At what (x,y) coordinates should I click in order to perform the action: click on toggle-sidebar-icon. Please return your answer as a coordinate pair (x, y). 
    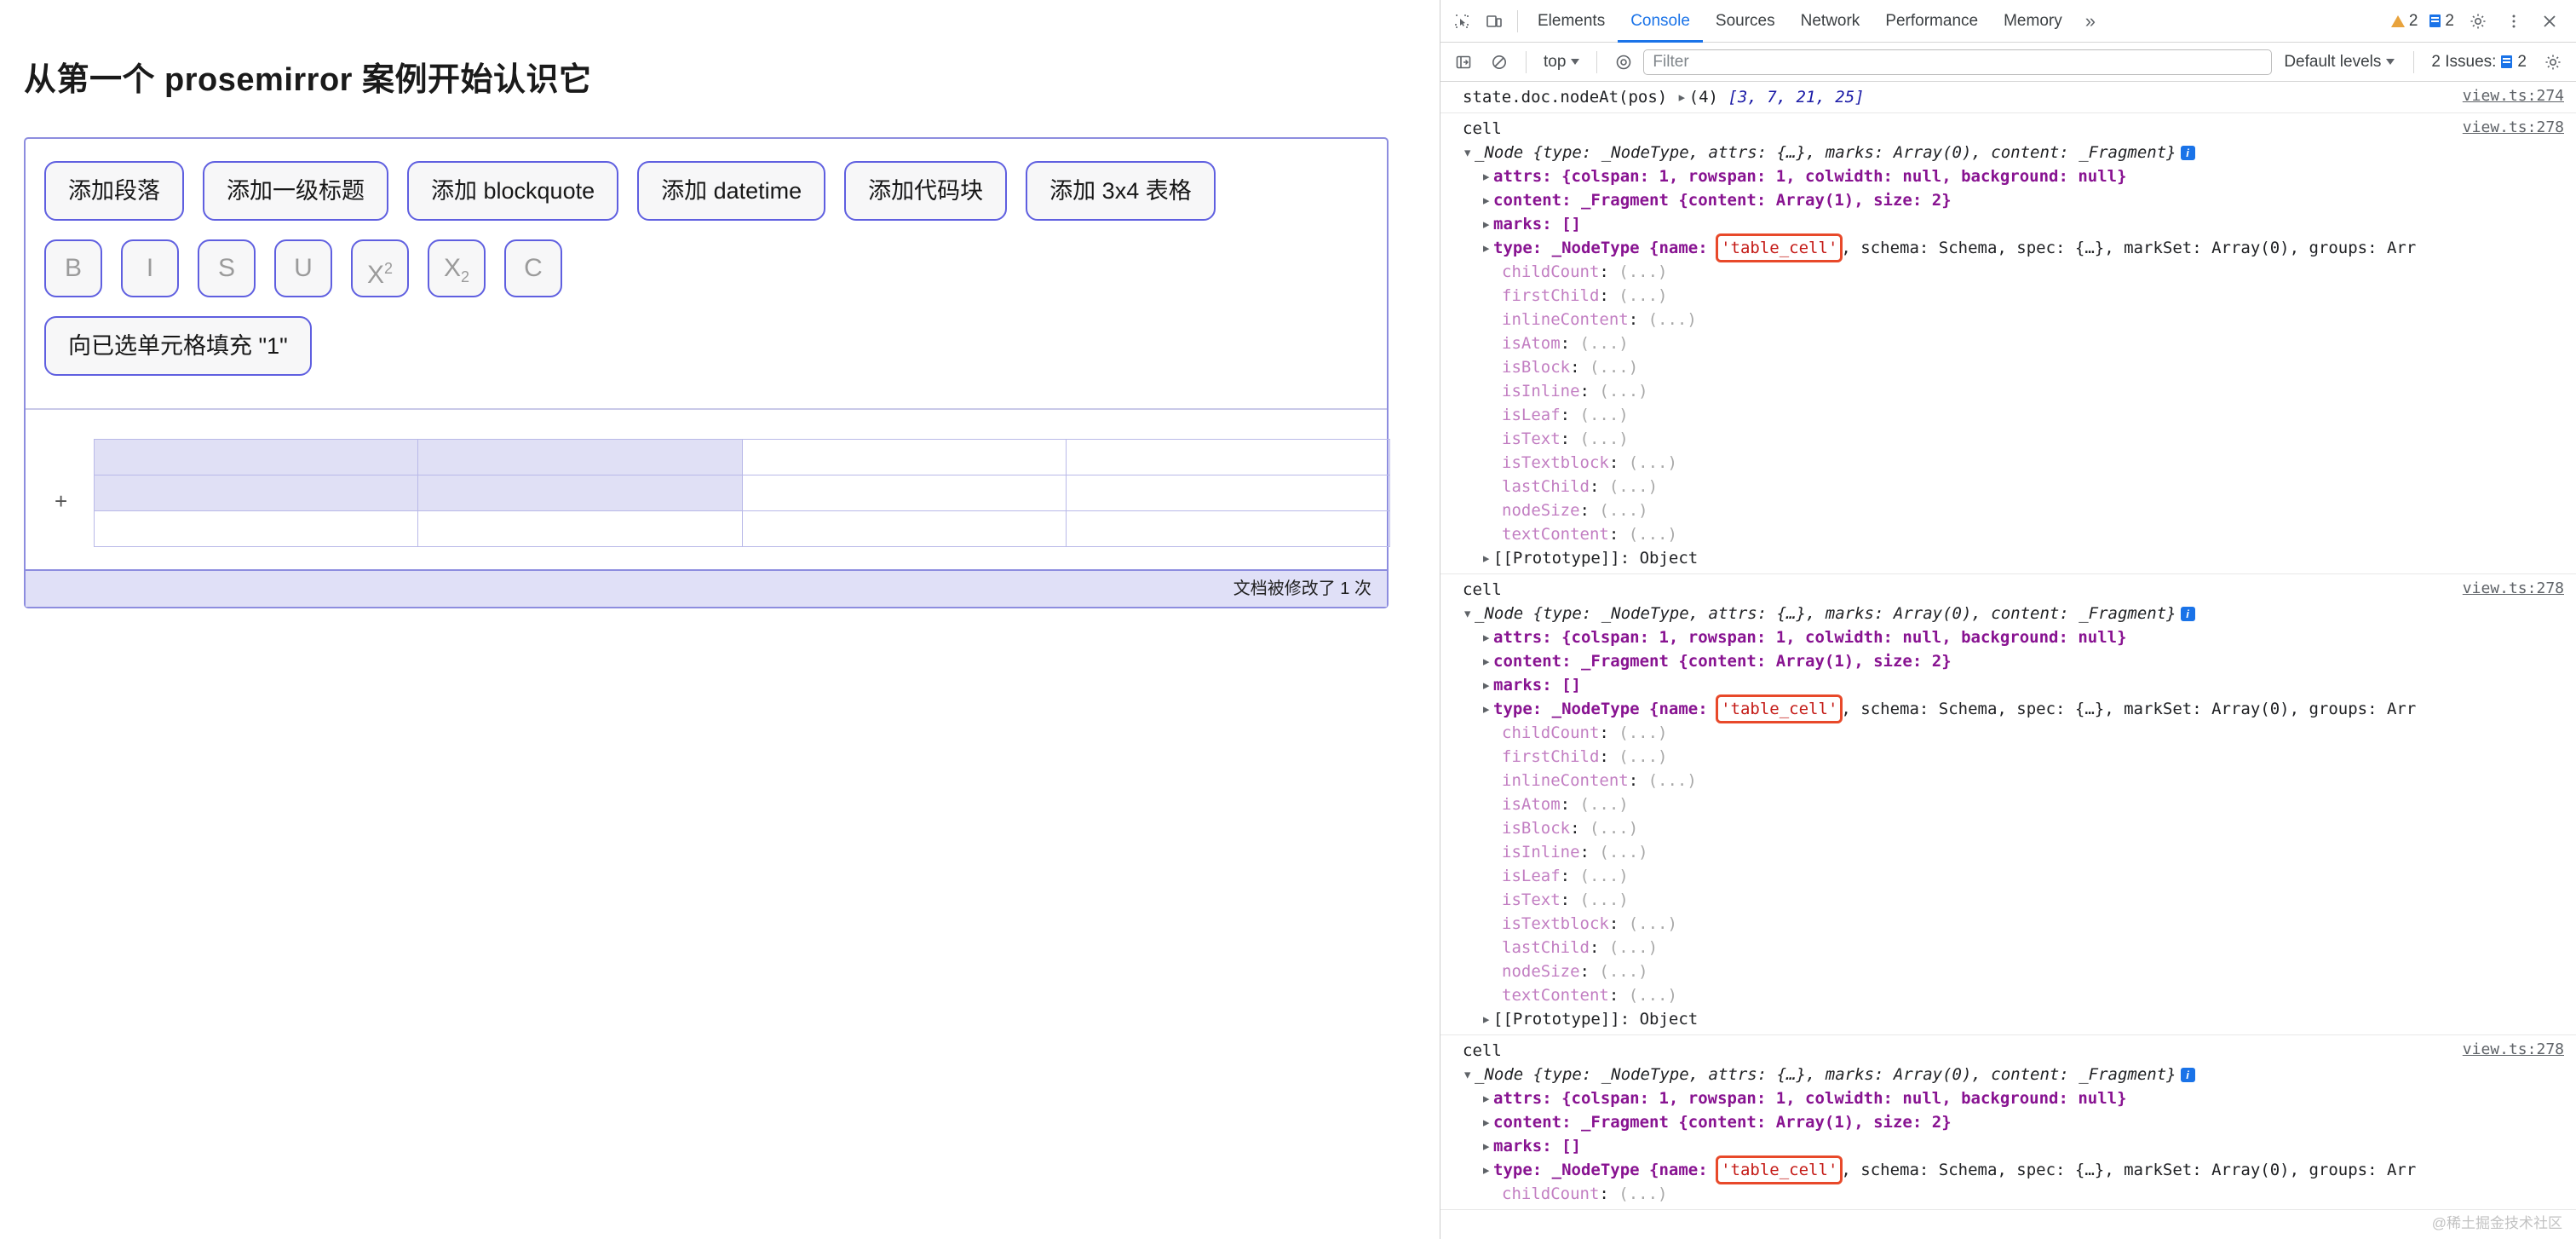
    Looking at the image, I should click on (1464, 62).